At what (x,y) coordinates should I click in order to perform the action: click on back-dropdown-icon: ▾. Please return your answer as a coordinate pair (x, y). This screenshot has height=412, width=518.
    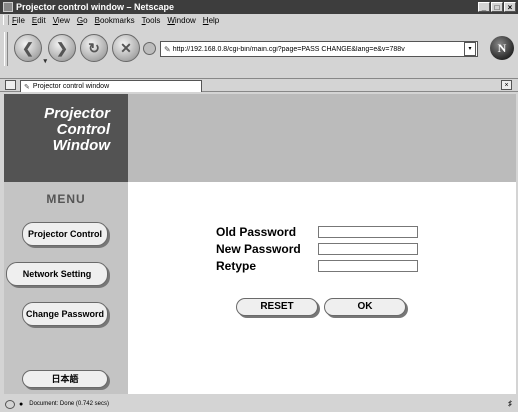
    Looking at the image, I should click on (45, 61).